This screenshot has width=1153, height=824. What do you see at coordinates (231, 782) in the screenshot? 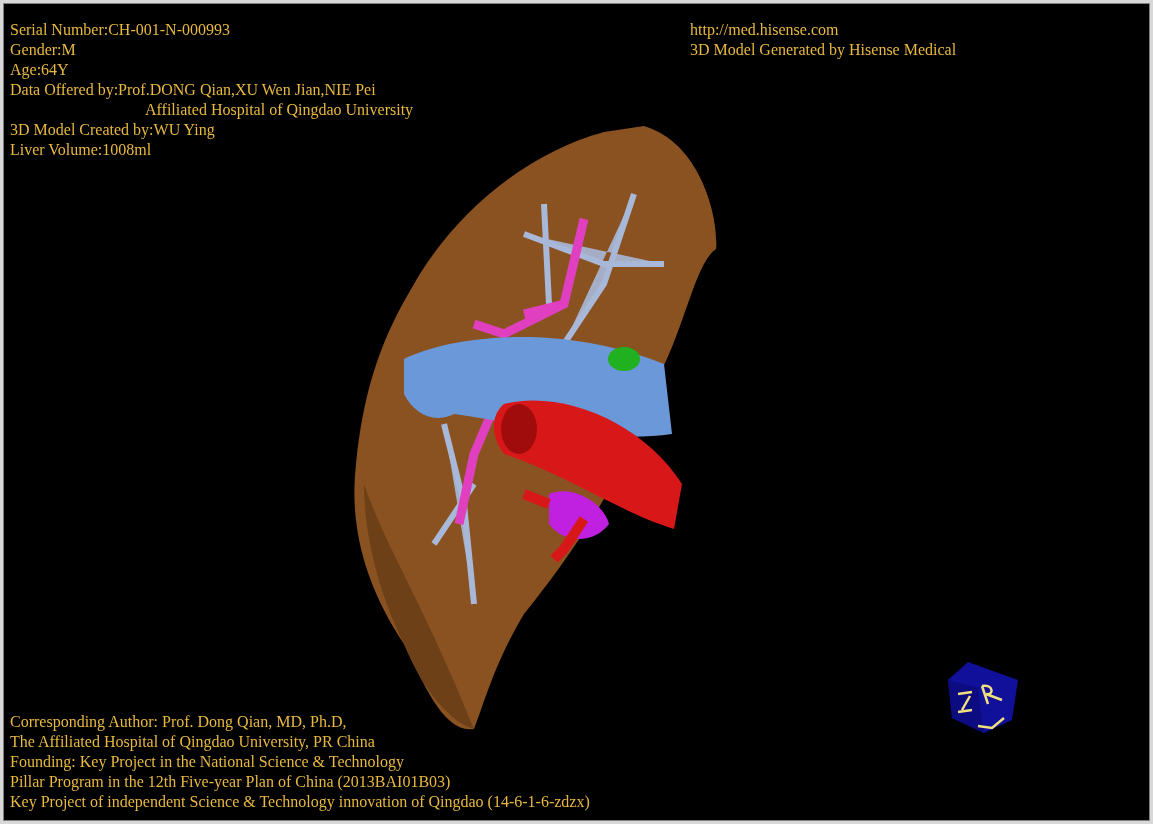
I see `info-text: Pillar Program in the 12th Five-year Plan of China (2013BAI01B03)` at bounding box center [231, 782].